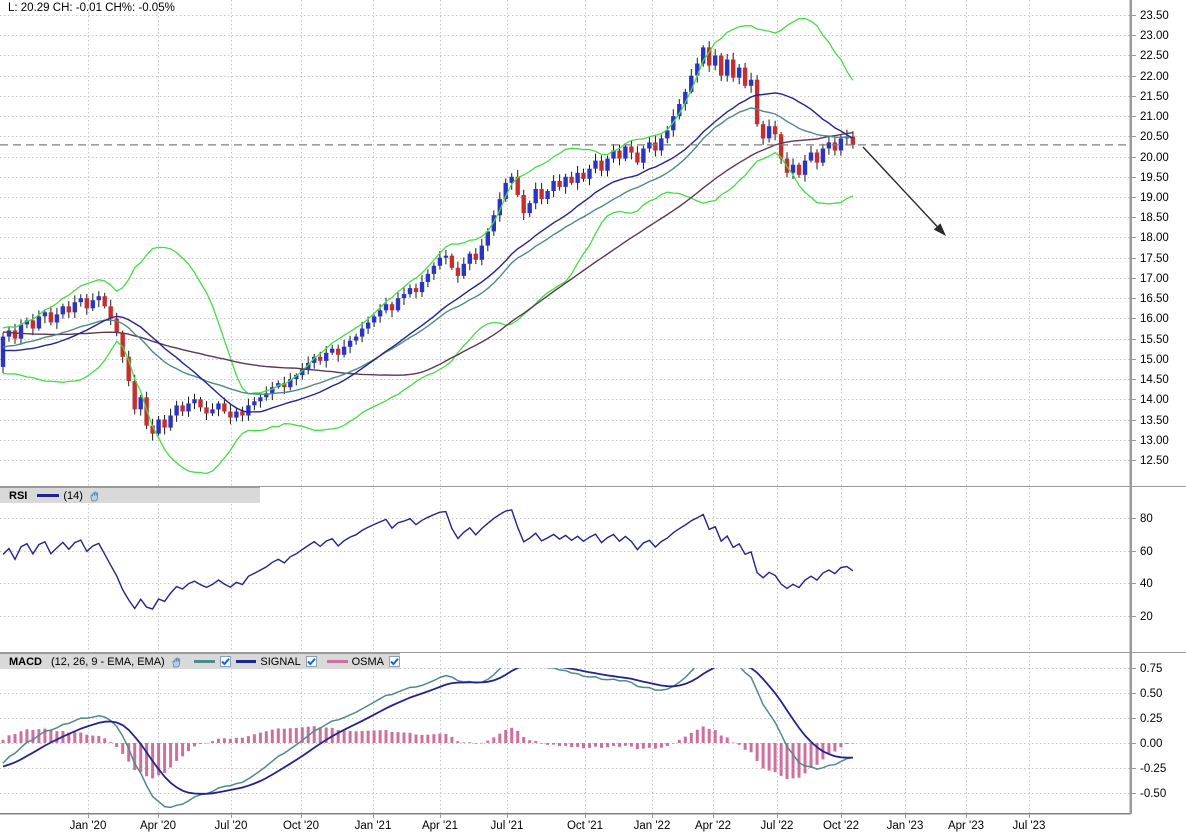 This screenshot has width=1186, height=838. What do you see at coordinates (311, 661) in the screenshot?
I see `signal-checkbox` at bounding box center [311, 661].